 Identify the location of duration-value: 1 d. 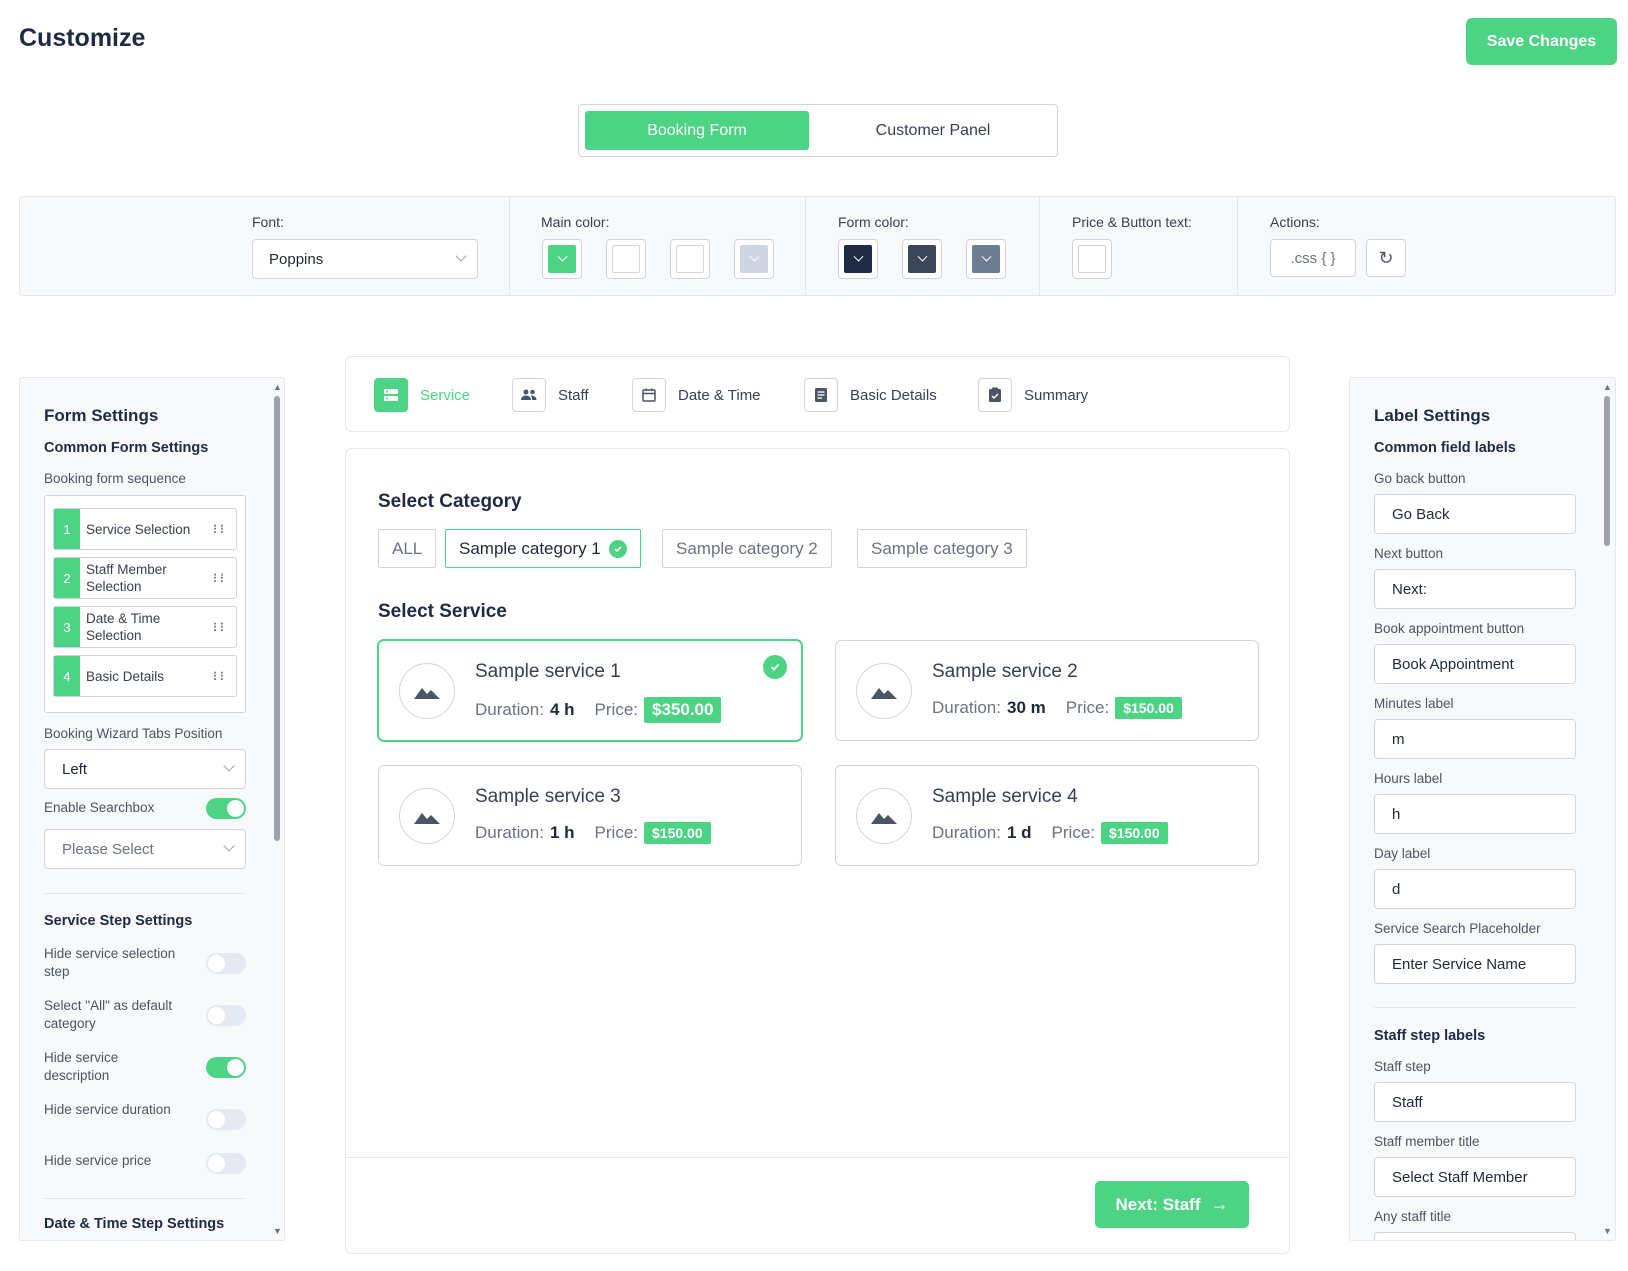
(1019, 832).